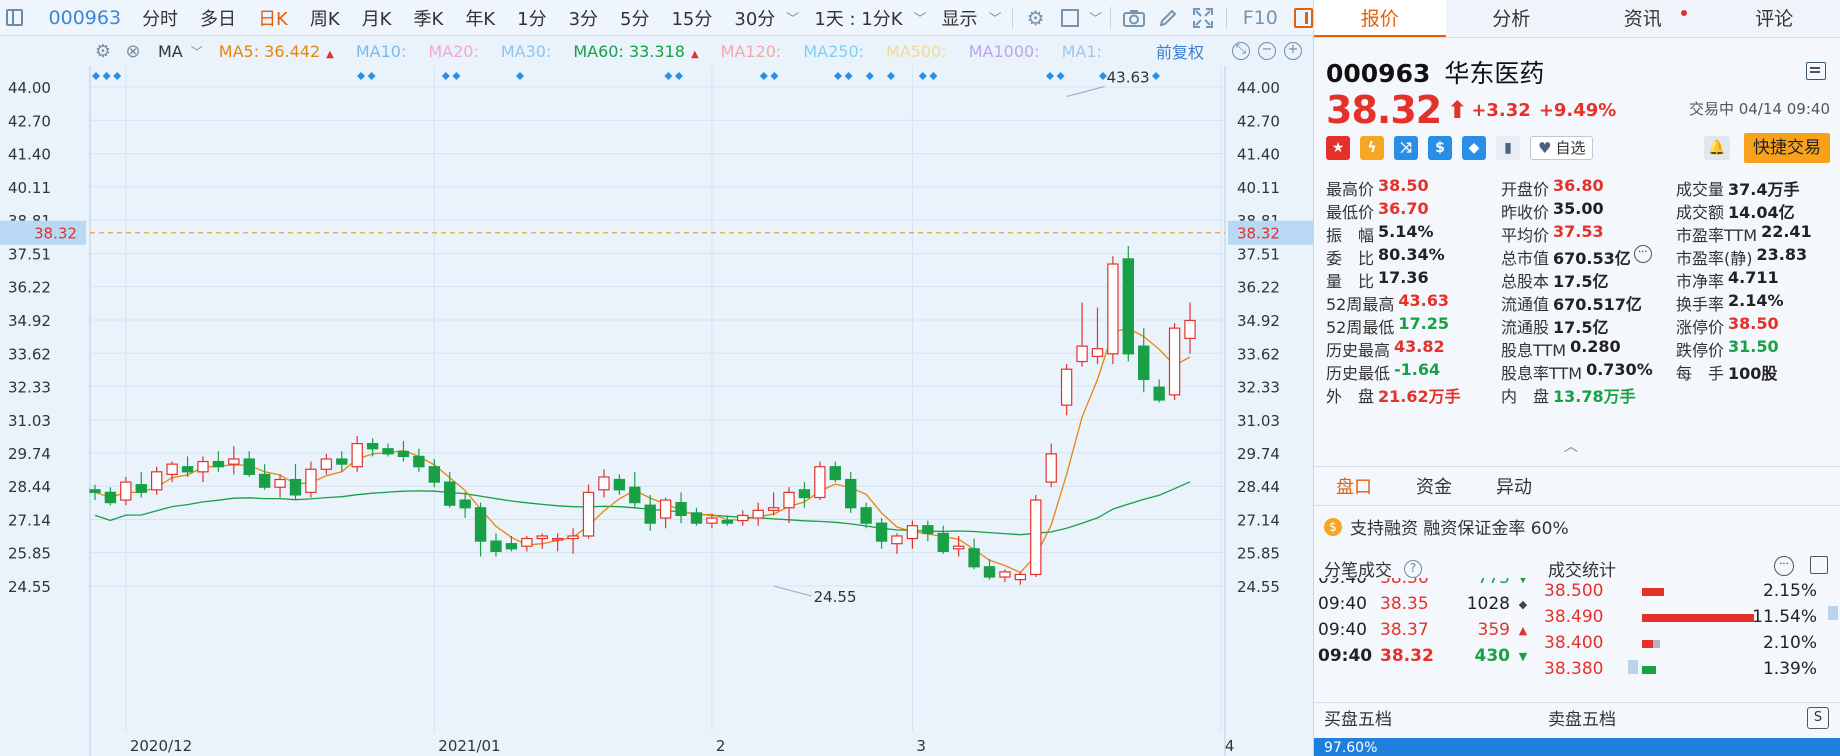 The image size is (1840, 756). Describe the element at coordinates (1260, 18) in the screenshot. I see `f10-button: F10` at that location.